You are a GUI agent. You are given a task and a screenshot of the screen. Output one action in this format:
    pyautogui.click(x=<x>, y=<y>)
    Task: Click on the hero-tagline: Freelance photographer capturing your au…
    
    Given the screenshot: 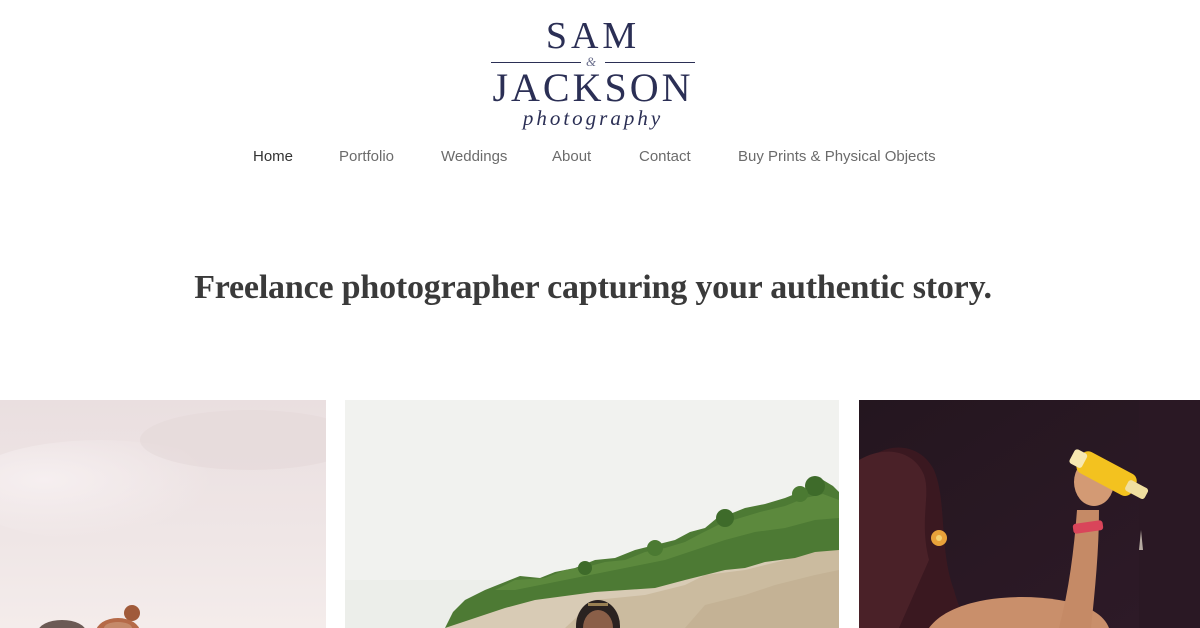 What is the action you would take?
    pyautogui.click(x=593, y=287)
    